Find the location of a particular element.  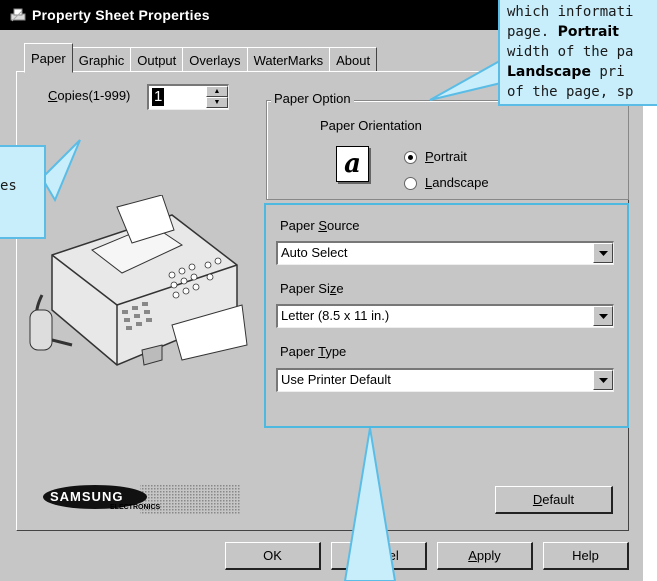

callout-right-line4: Landscape pri is located at coordinates (566, 72).